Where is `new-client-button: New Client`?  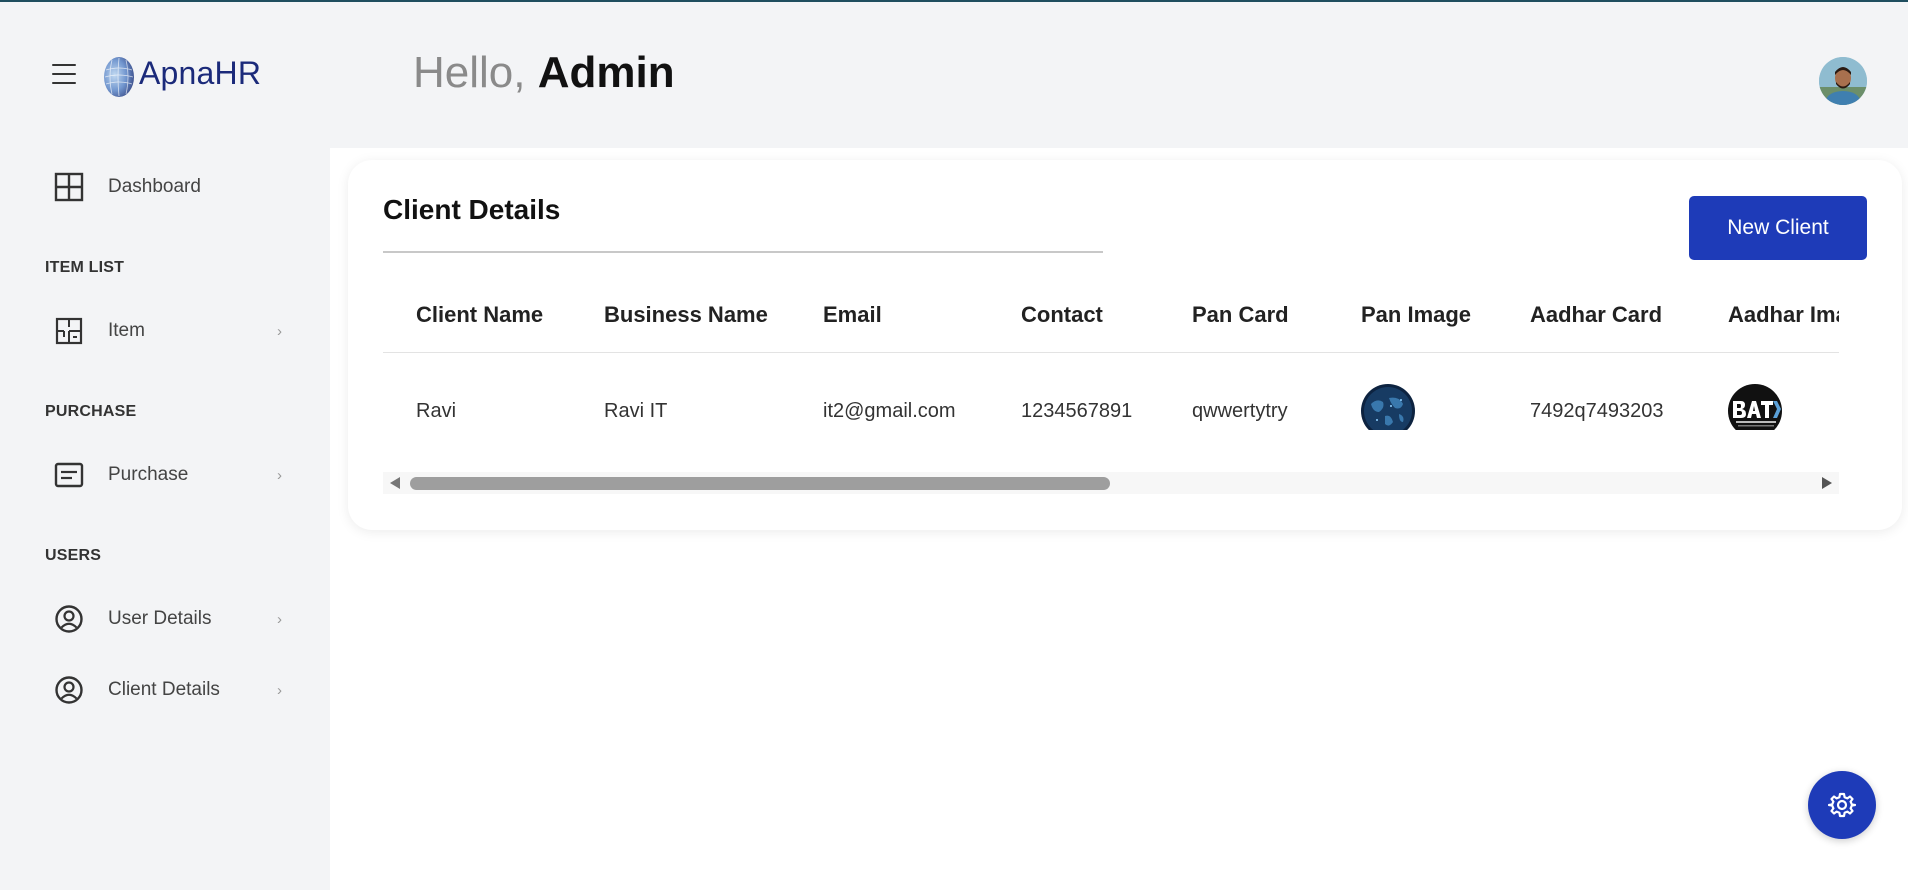 new-client-button: New Client is located at coordinates (1778, 228).